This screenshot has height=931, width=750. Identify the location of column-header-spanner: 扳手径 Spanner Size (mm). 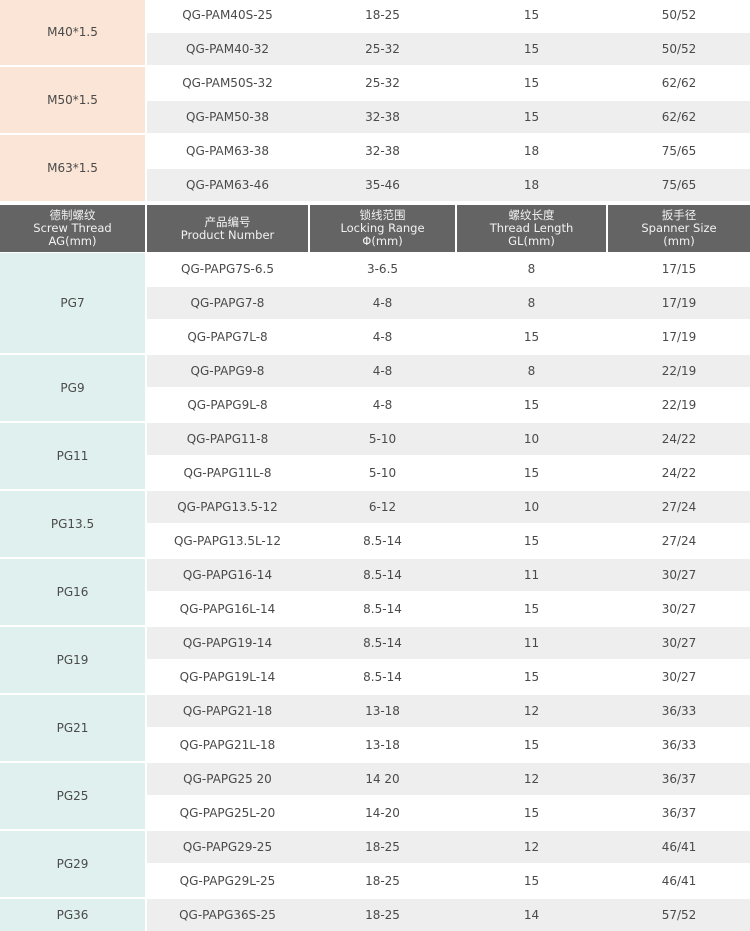
(679, 228).